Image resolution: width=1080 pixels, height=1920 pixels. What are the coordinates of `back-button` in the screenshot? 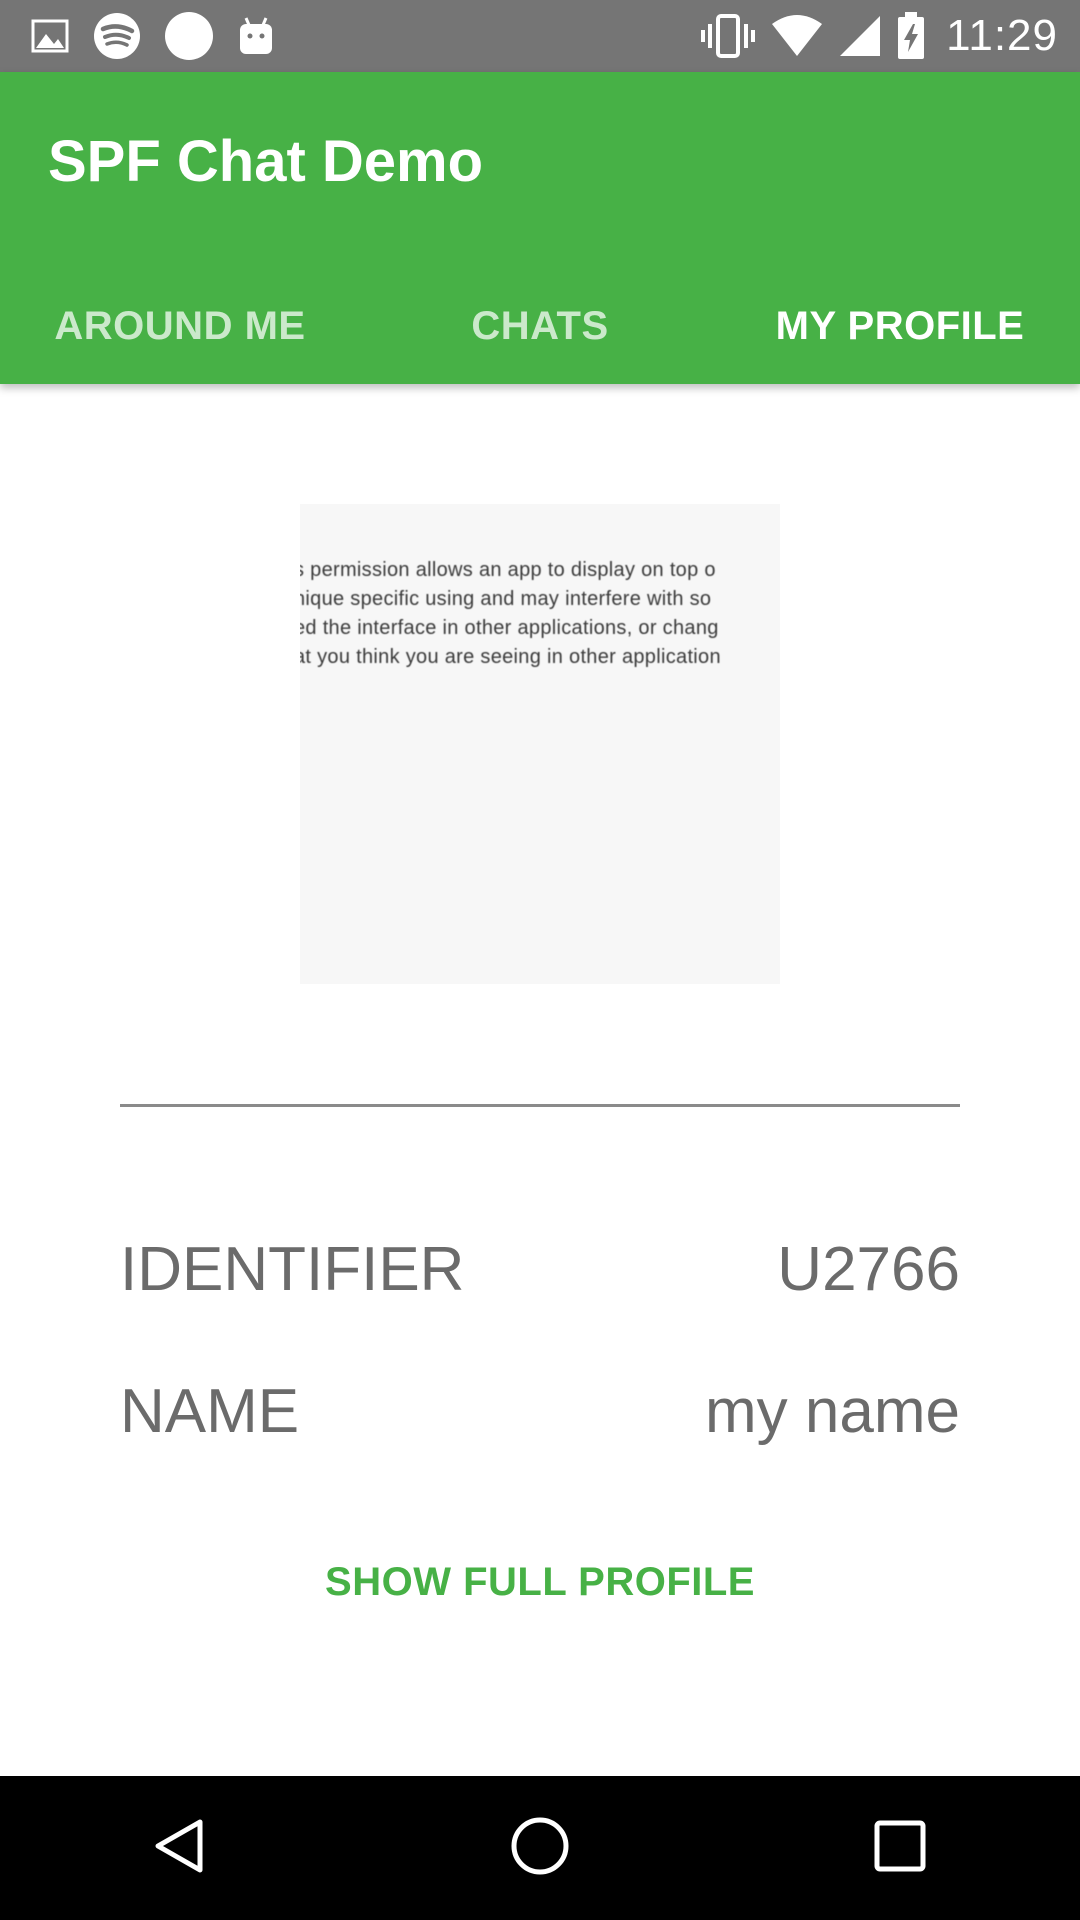 It's located at (180, 1848).